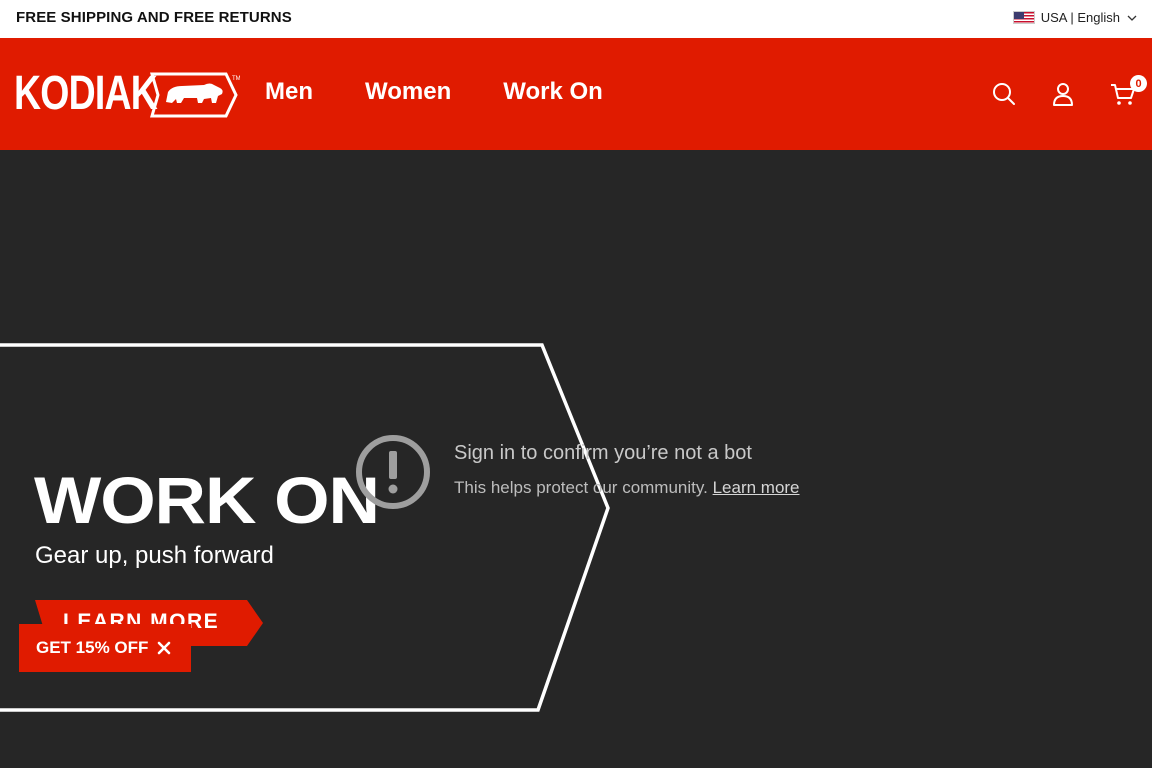 The height and width of the screenshot is (768, 1152). I want to click on site-header: KODIAK TM Men Women Work On 0, so click(576, 94).